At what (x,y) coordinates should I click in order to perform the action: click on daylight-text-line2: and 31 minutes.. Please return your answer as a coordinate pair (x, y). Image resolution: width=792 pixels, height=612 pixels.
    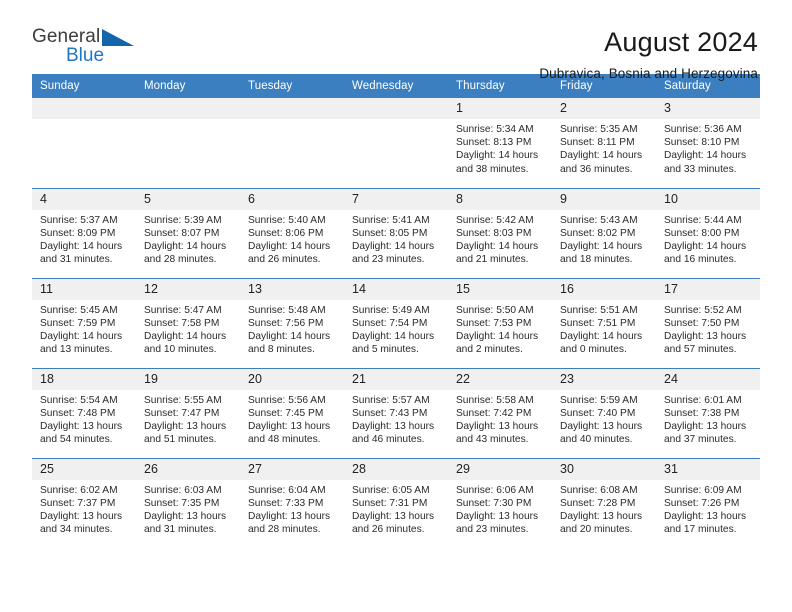
    Looking at the image, I should click on (180, 530).